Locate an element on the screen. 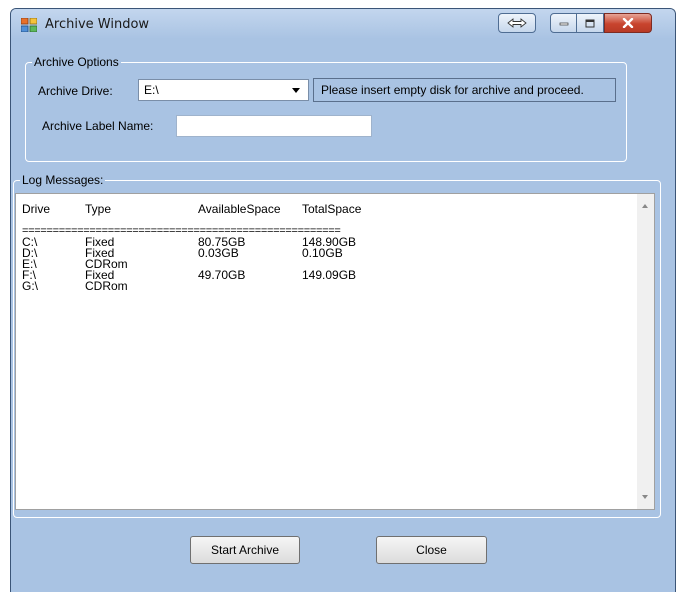 The height and width of the screenshot is (592, 684). minimize-button is located at coordinates (563, 23).